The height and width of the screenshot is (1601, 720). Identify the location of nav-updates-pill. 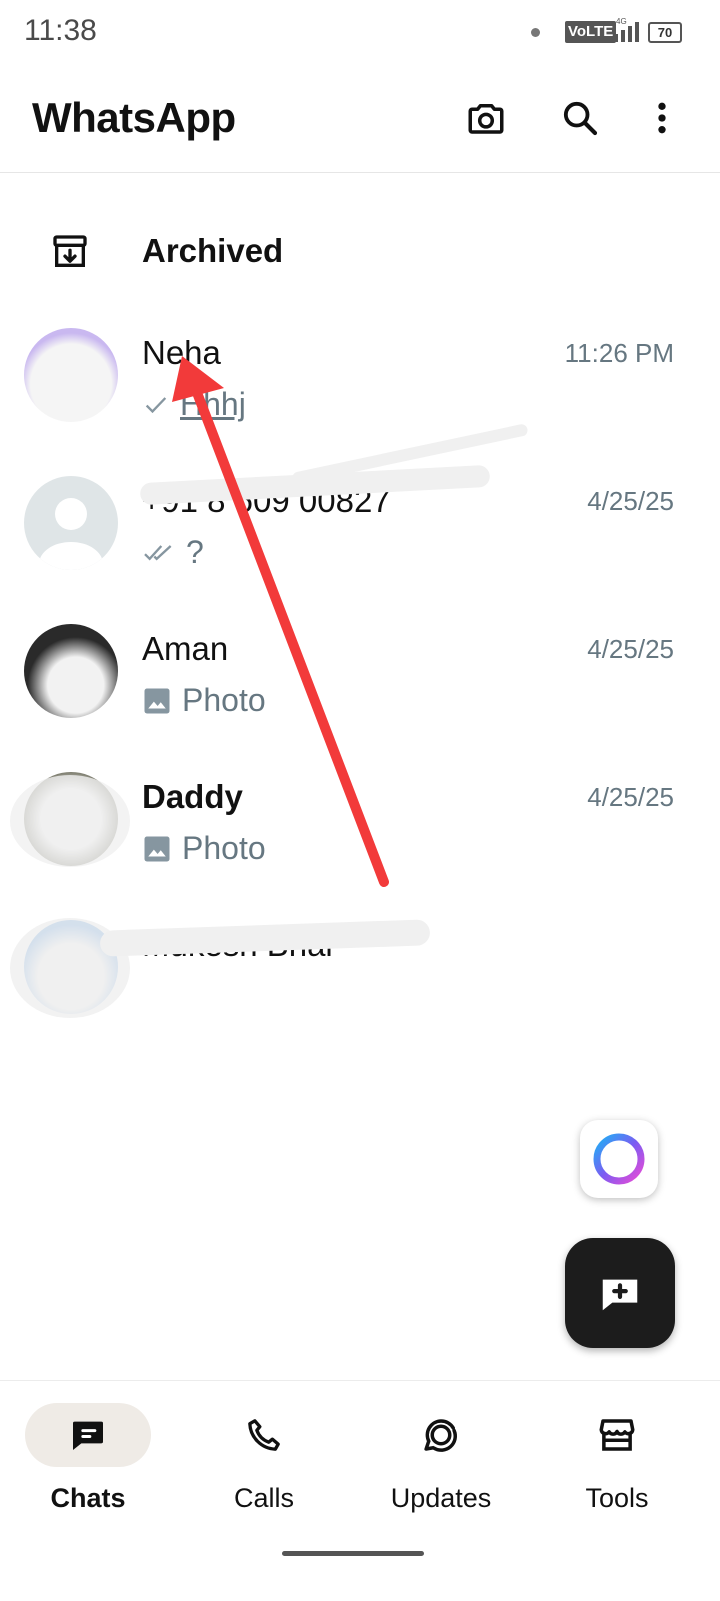
(441, 1435).